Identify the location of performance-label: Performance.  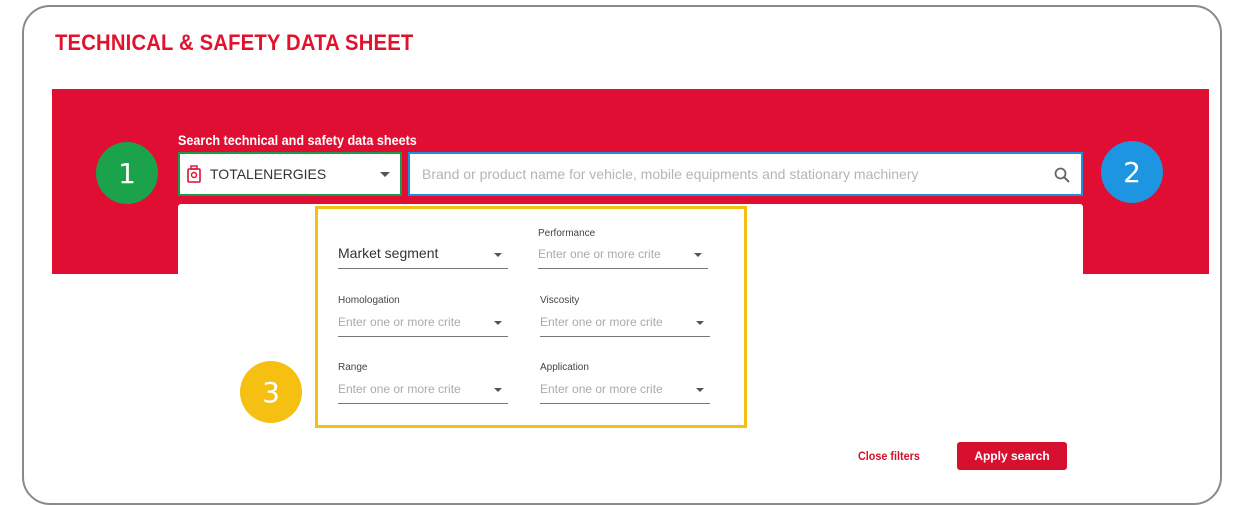
(567, 233).